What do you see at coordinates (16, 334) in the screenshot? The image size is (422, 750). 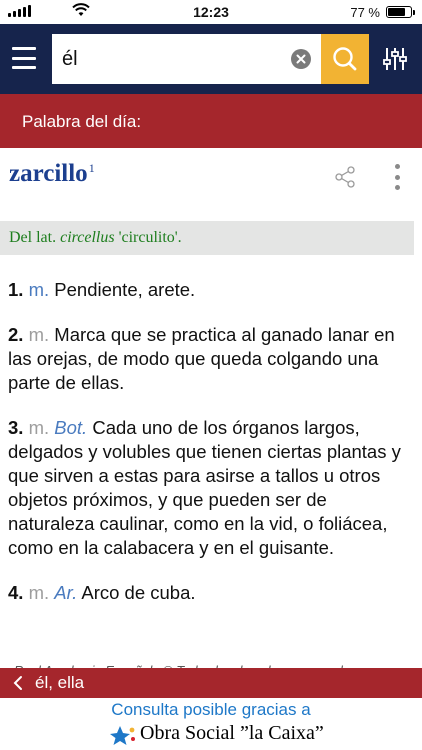 I see `definition-number: 2.` at bounding box center [16, 334].